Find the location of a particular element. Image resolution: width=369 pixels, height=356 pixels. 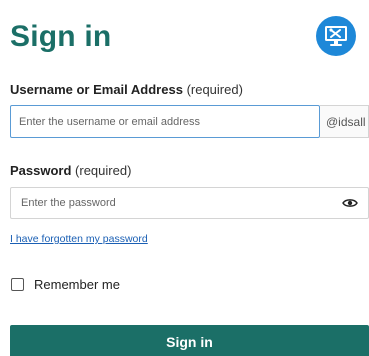

sign-in-button: Sign in is located at coordinates (189, 340).